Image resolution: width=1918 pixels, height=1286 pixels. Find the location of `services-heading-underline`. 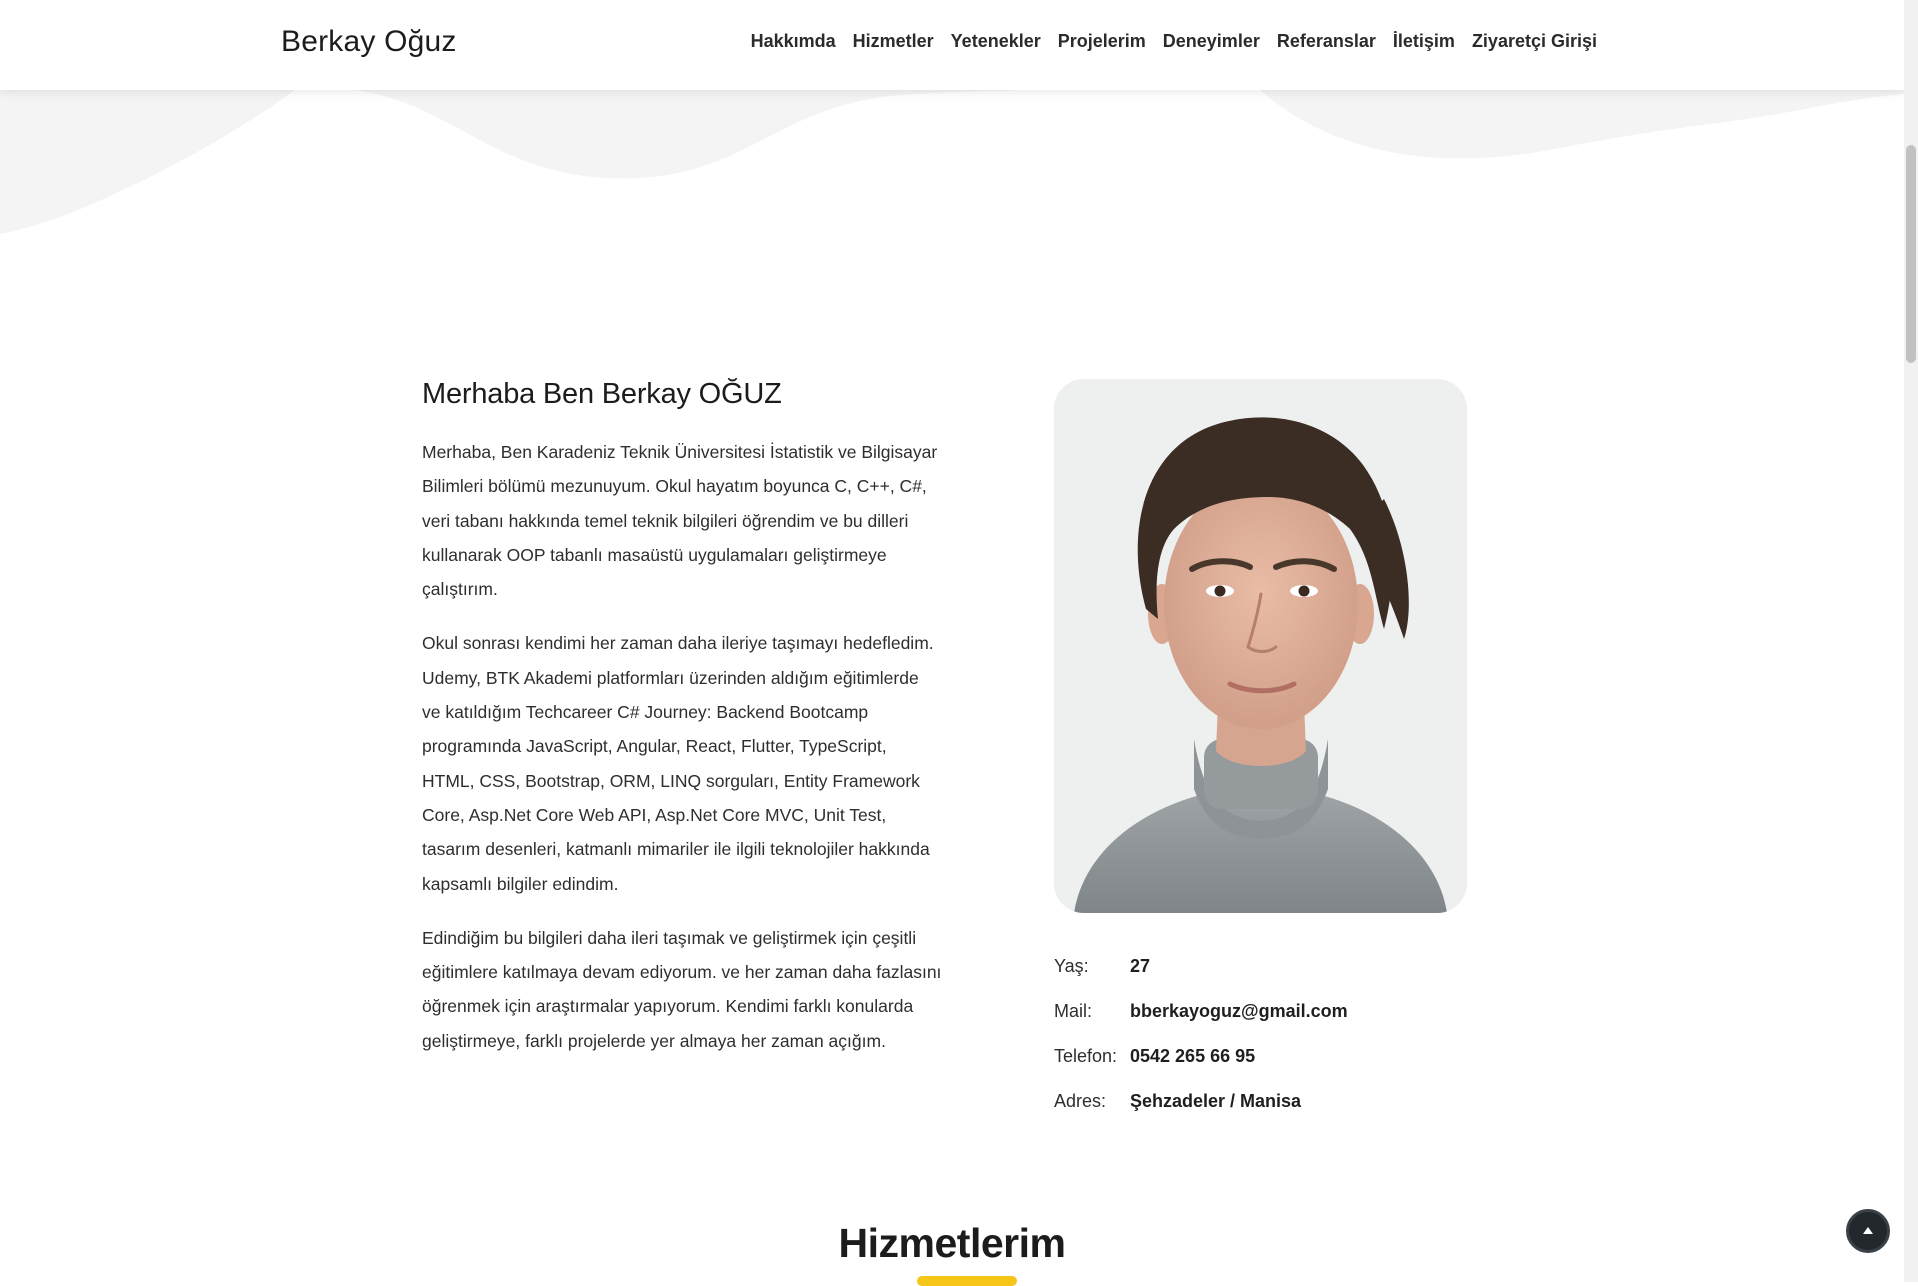

services-heading-underline is located at coordinates (967, 1281).